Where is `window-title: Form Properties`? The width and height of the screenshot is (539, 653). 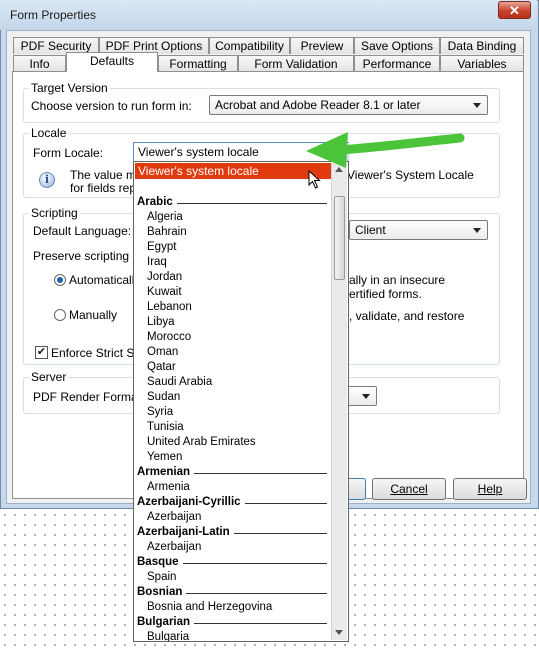
window-title: Form Properties is located at coordinates (53, 15).